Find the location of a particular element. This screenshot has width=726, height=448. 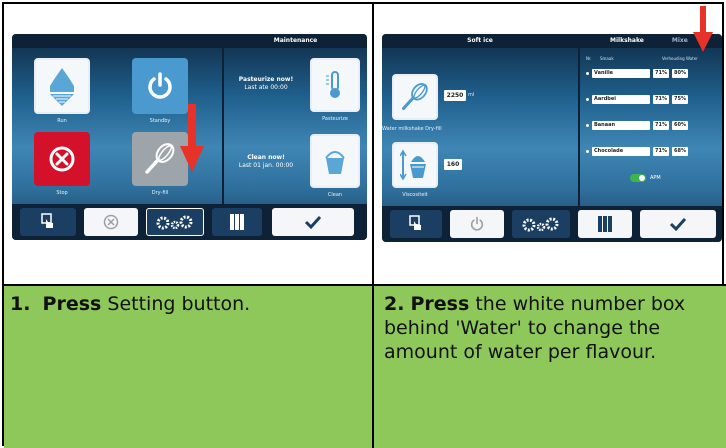

cancel-icon is located at coordinates (111, 222).